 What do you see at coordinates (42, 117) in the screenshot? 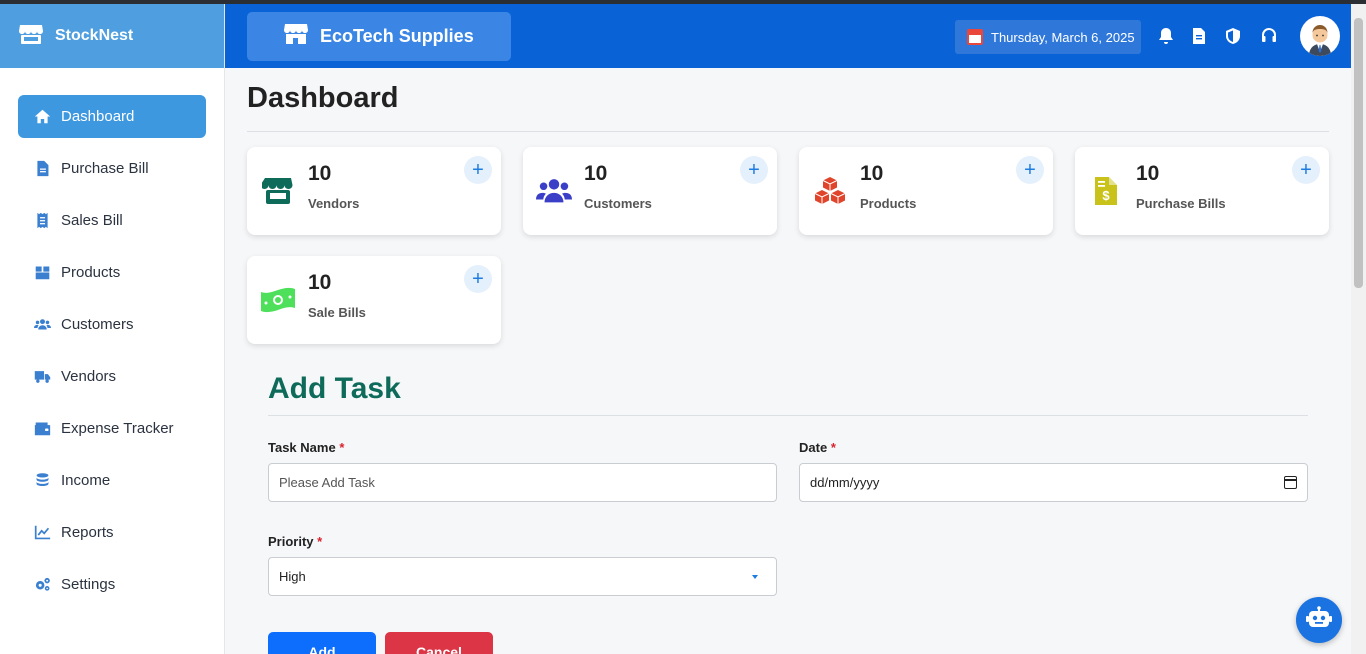
I see `home-icon` at bounding box center [42, 117].